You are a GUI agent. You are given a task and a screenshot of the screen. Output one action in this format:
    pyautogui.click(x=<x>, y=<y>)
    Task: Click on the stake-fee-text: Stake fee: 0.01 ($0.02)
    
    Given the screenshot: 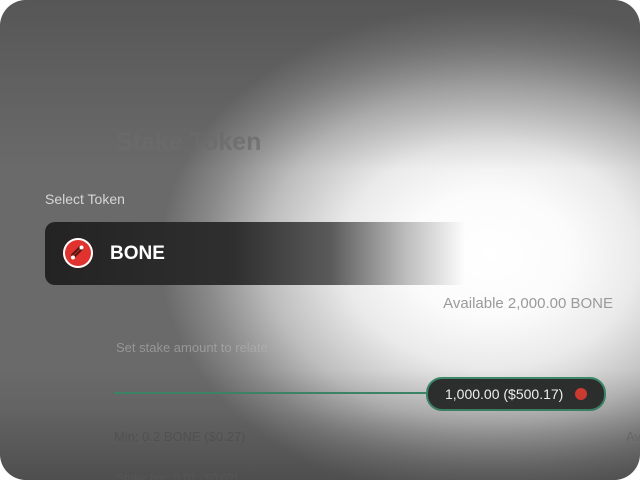 What is the action you would take?
    pyautogui.click(x=177, y=475)
    